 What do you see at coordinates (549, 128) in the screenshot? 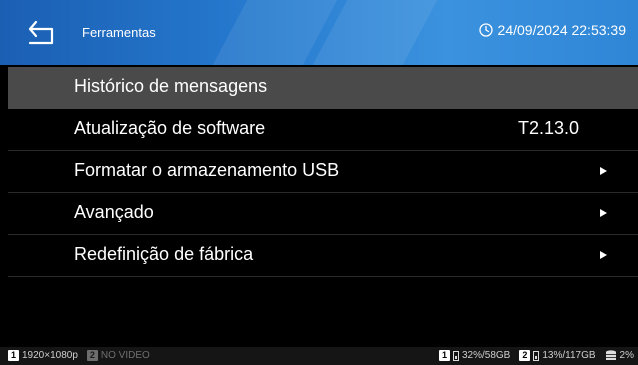
I see `software-version: T2.13.0` at bounding box center [549, 128].